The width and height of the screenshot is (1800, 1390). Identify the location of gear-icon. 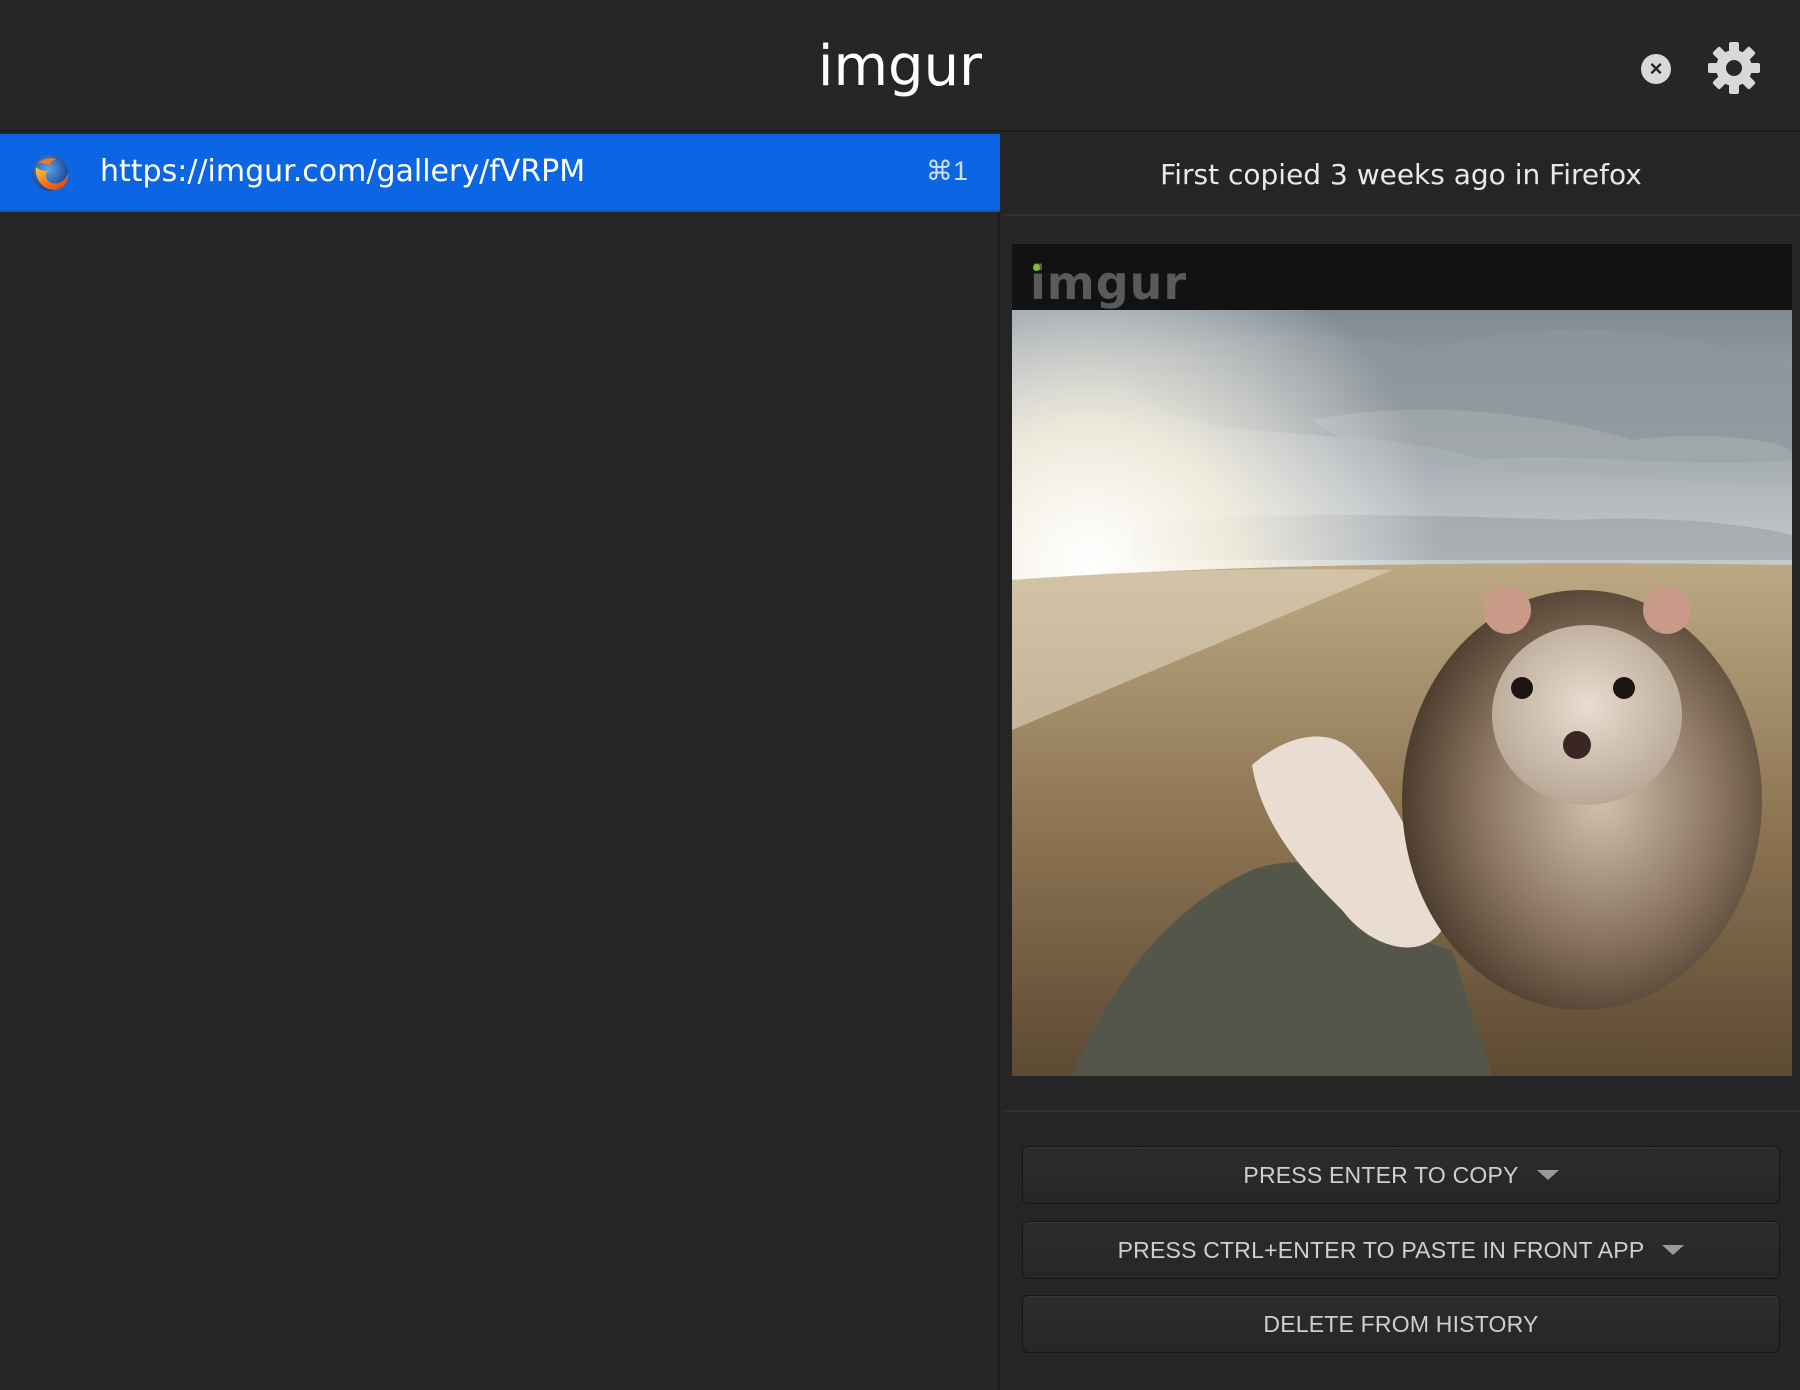
(1734, 68).